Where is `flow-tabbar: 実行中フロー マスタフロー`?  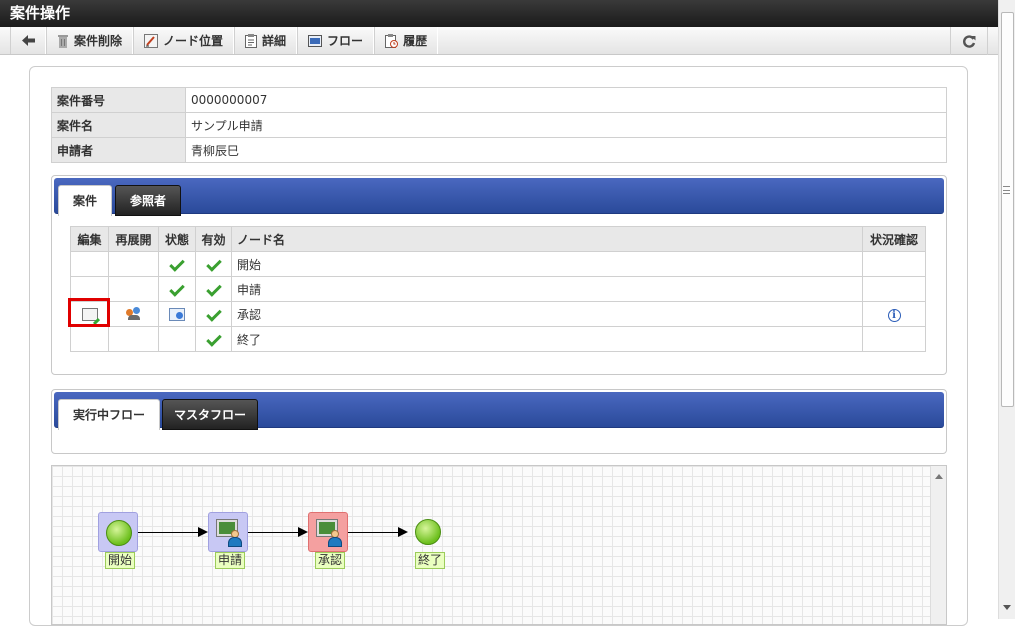
flow-tabbar: 実行中フロー マスタフロー is located at coordinates (499, 411).